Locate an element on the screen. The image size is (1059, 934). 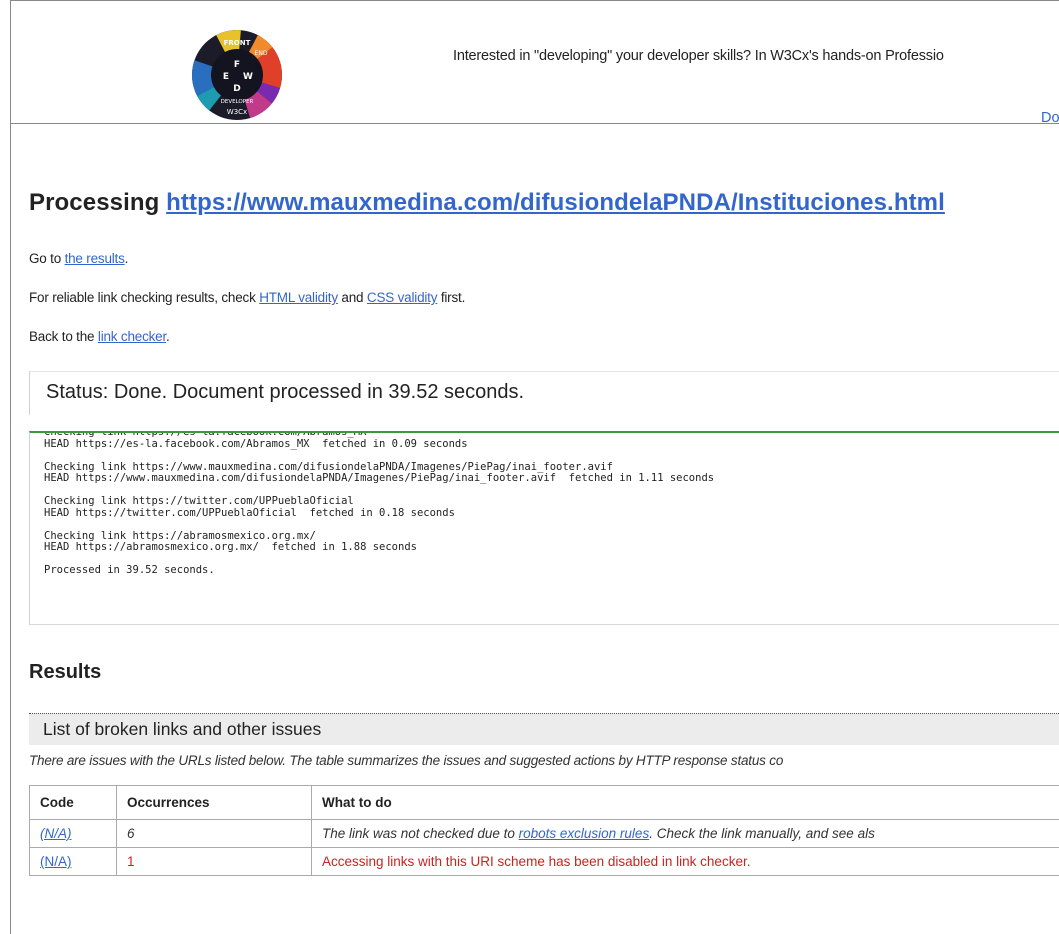
goto-suffix: . is located at coordinates (126, 258).